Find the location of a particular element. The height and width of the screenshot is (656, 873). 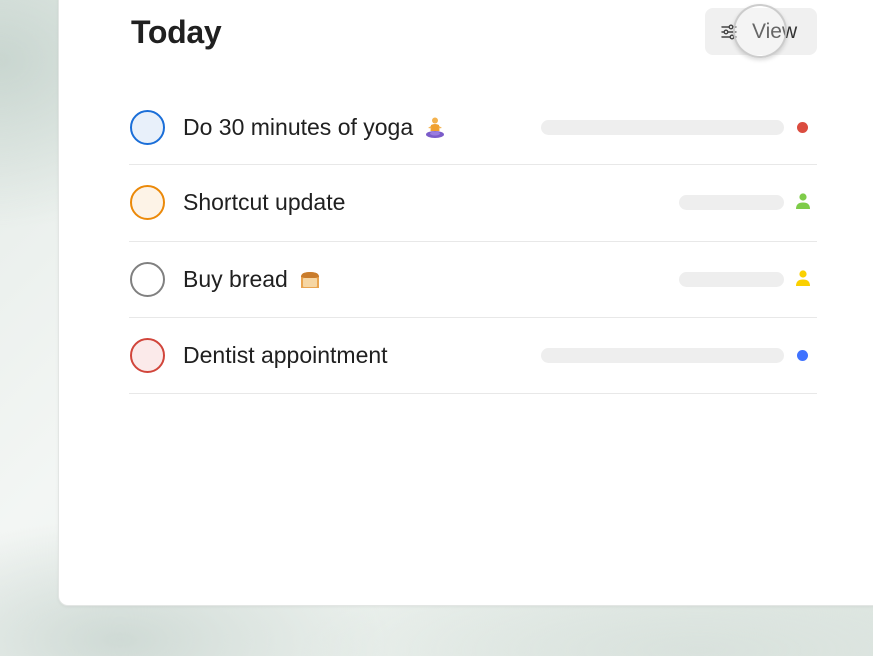

task-title: Do 30 minutes of yoga is located at coordinates (315, 127).